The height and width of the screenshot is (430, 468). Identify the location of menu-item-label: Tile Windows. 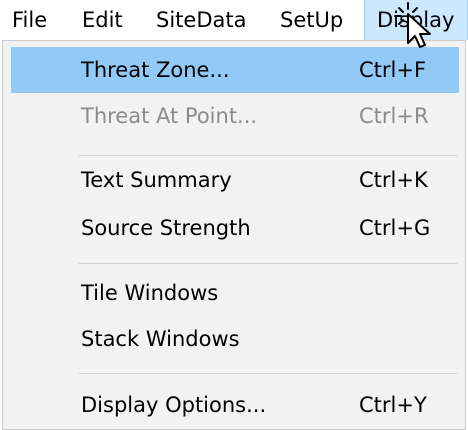
(150, 293).